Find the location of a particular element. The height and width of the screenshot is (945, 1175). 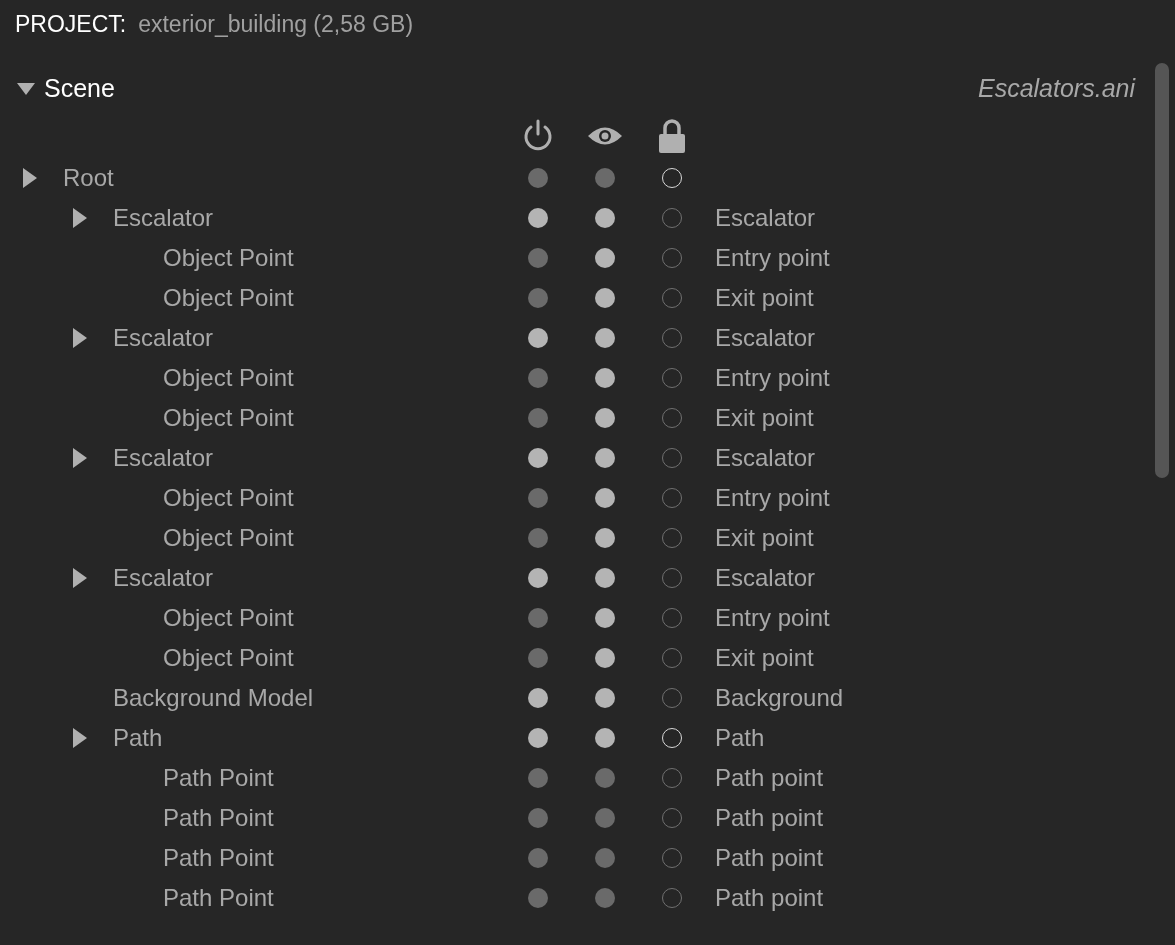

scrollbar is located at coordinates (1162, 270).